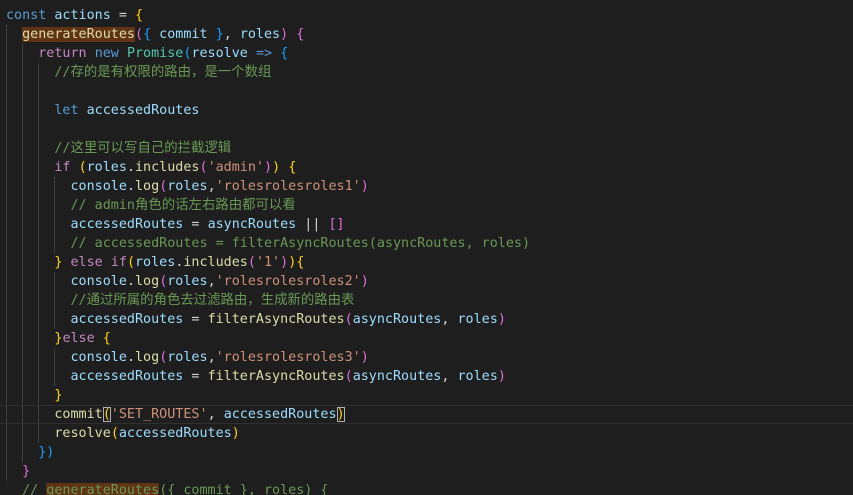 The image size is (853, 495). Describe the element at coordinates (288, 186) in the screenshot. I see `code-token: 'rolesrolesroles1'` at that location.